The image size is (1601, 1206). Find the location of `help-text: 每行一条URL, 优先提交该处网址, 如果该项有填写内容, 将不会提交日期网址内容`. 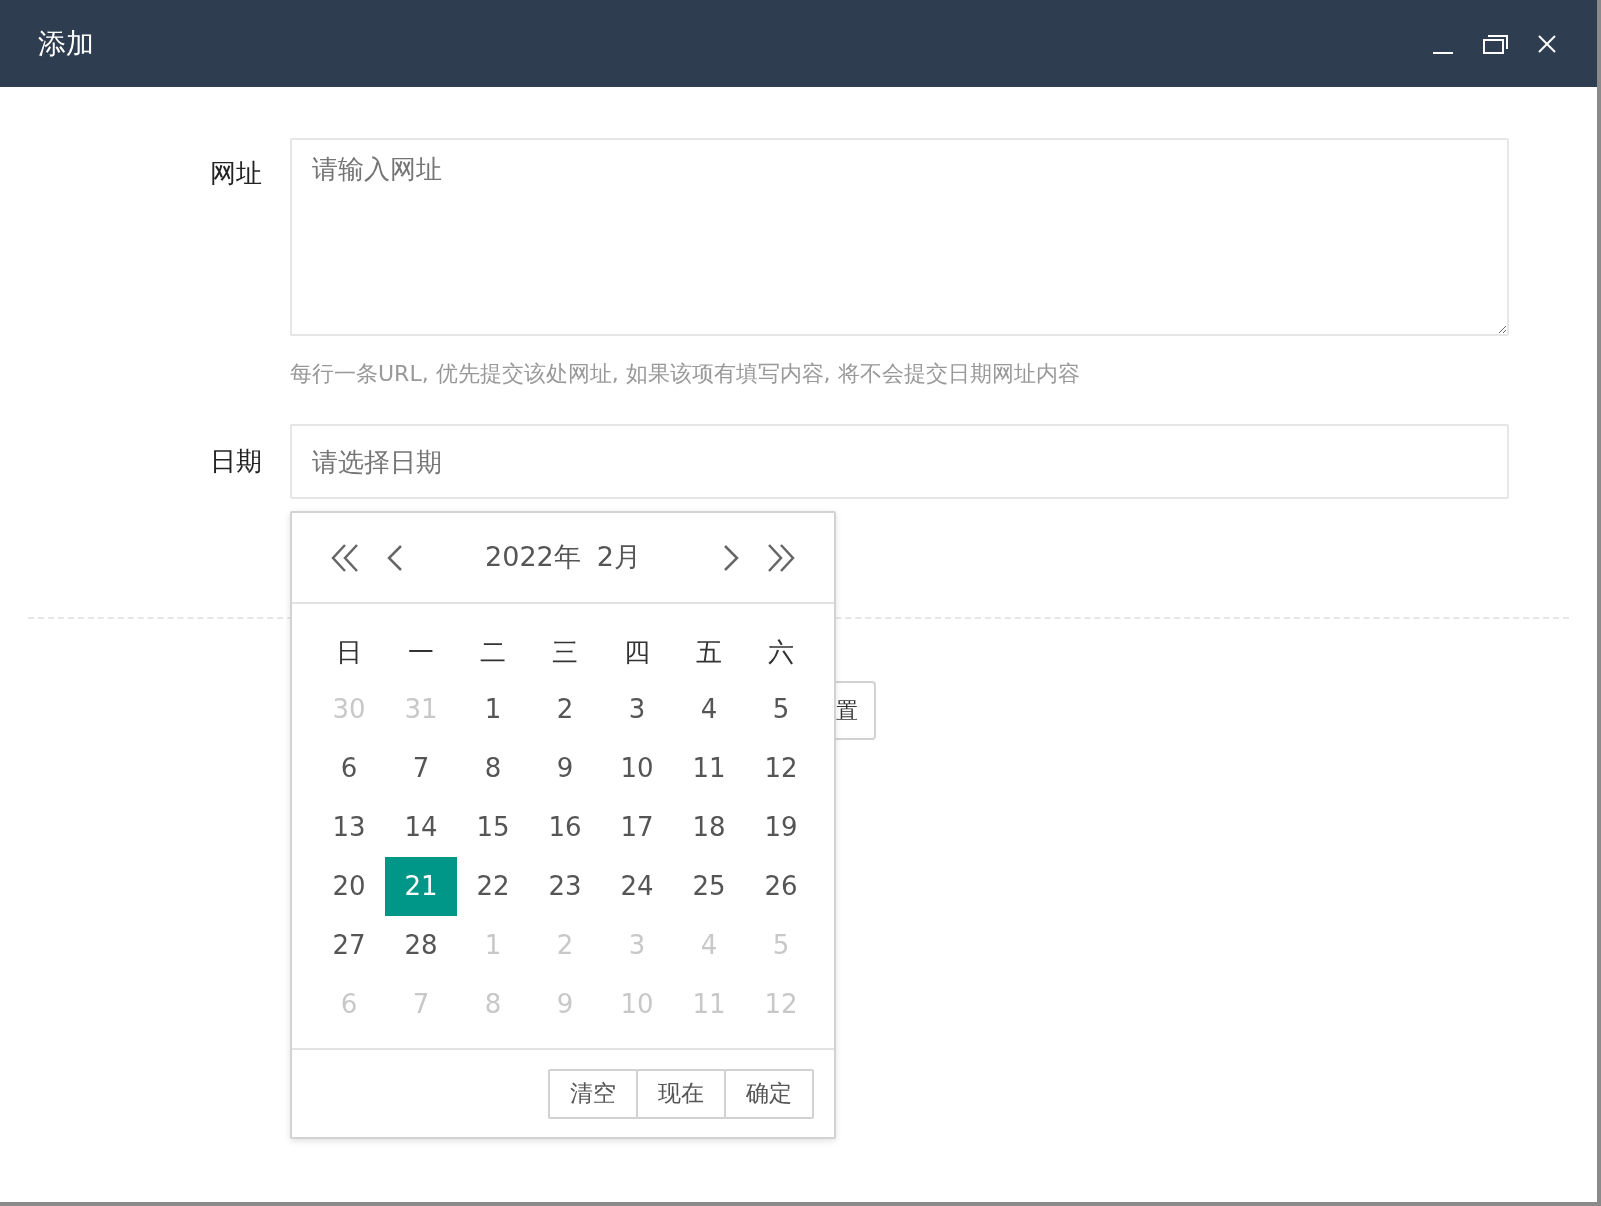

help-text: 每行一条URL, 优先提交该处网址, 如果该项有填写内容, 将不会提交日期网址内容 is located at coordinates (685, 374).